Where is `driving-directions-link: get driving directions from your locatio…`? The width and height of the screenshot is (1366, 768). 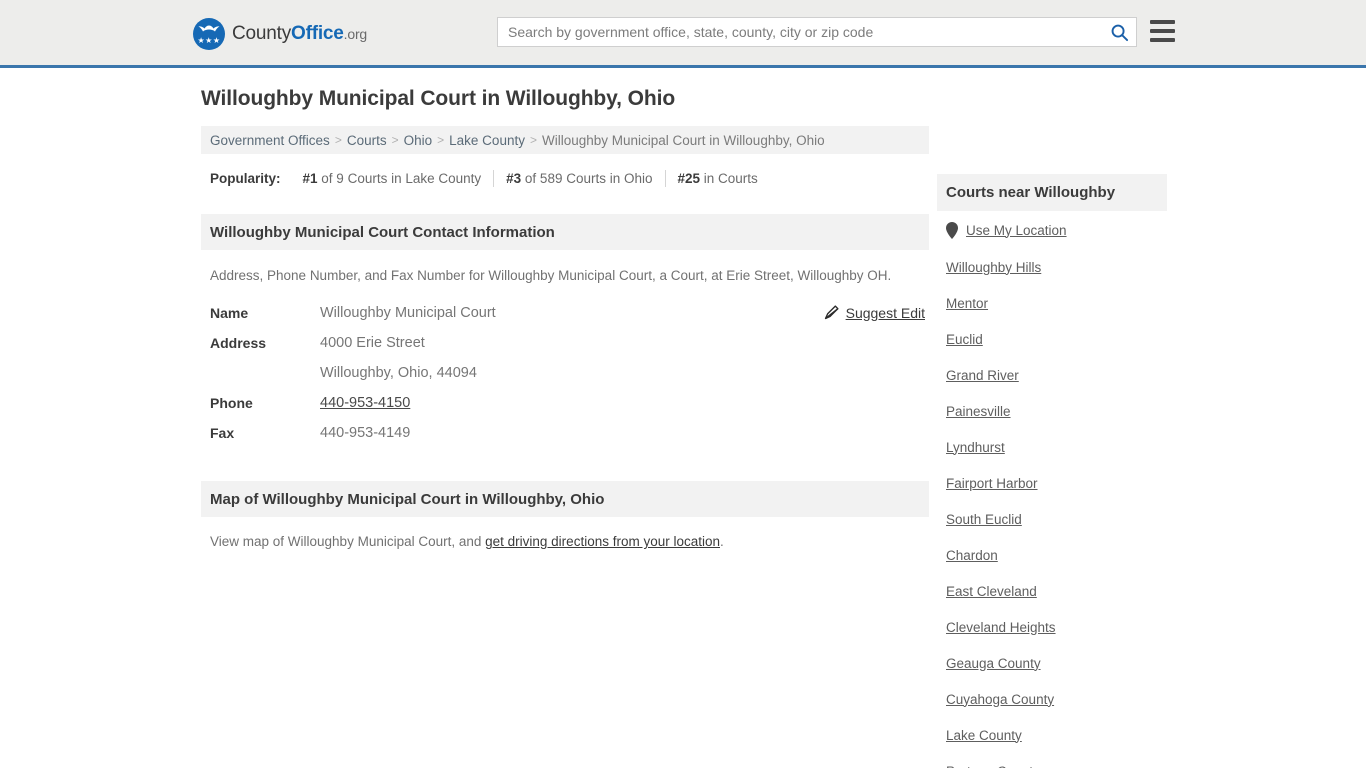
driving-directions-link: get driving directions from your locatio… is located at coordinates (602, 541).